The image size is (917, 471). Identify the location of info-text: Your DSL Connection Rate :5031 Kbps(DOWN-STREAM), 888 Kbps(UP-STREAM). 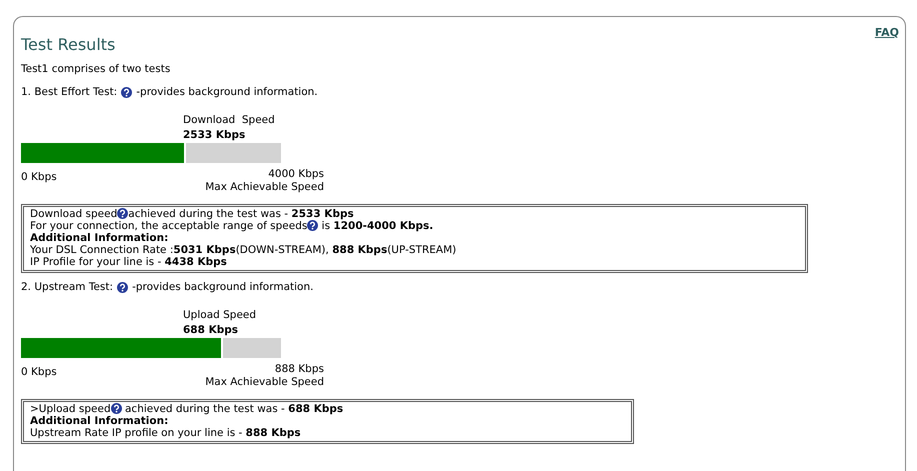
(243, 250).